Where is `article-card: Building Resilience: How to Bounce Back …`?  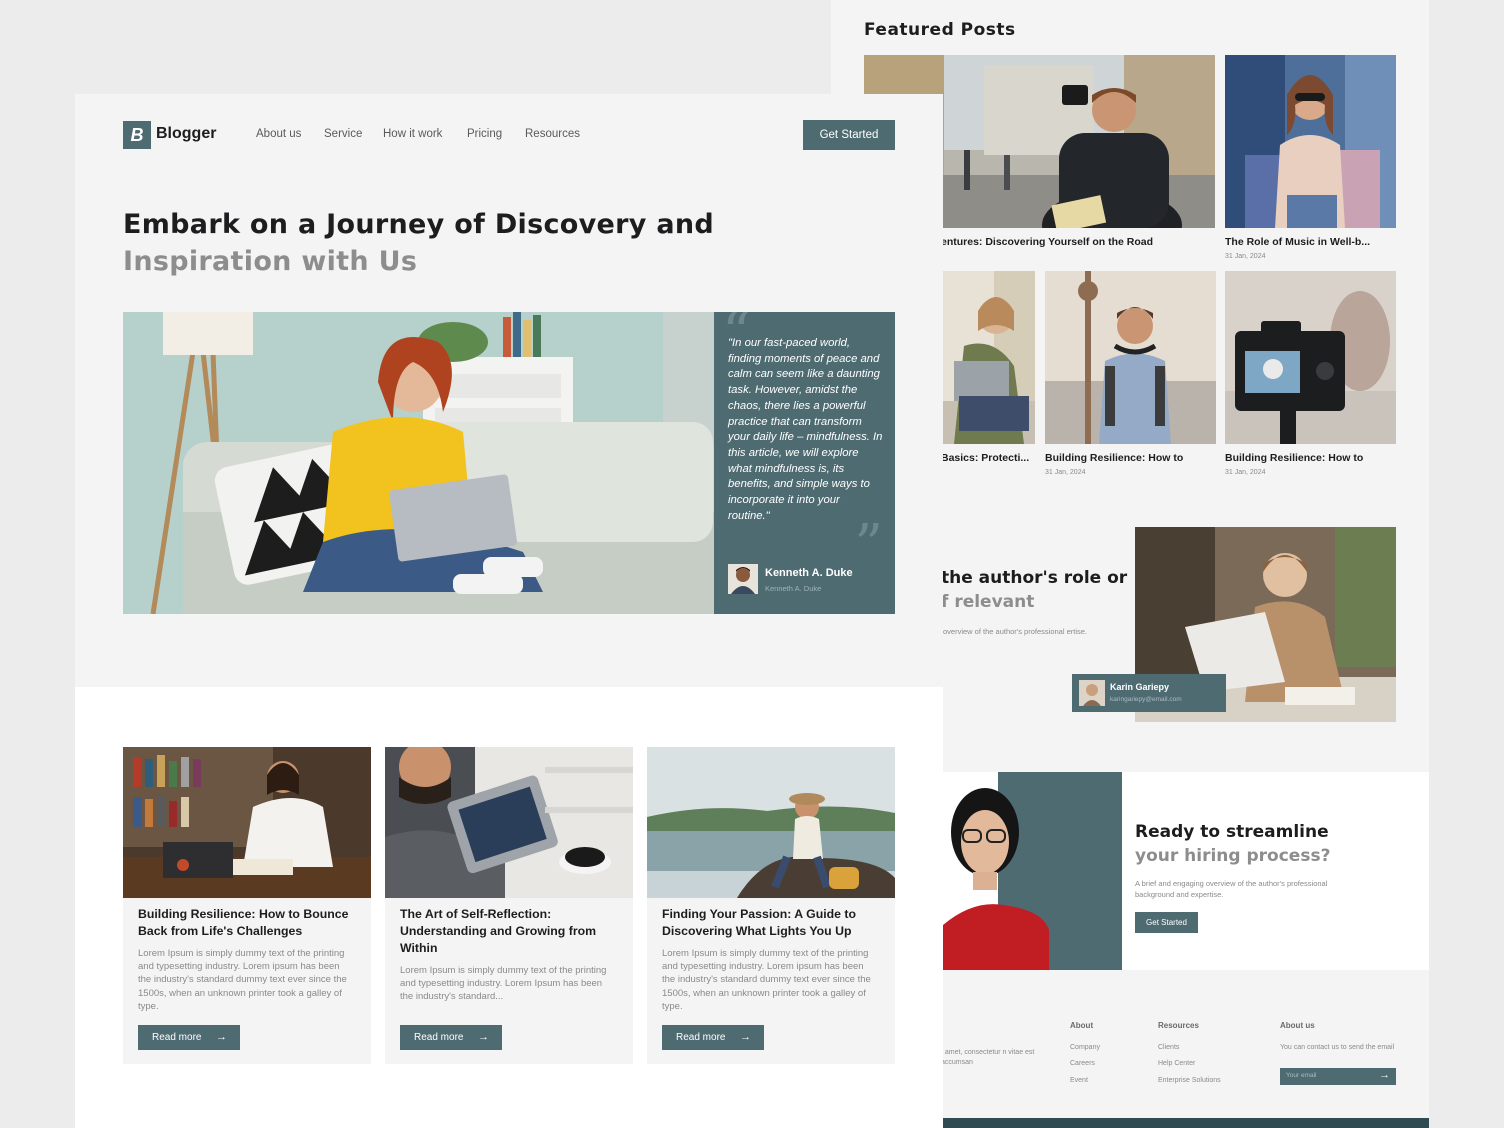 article-card: Building Resilience: How to Bounce Back … is located at coordinates (247, 905).